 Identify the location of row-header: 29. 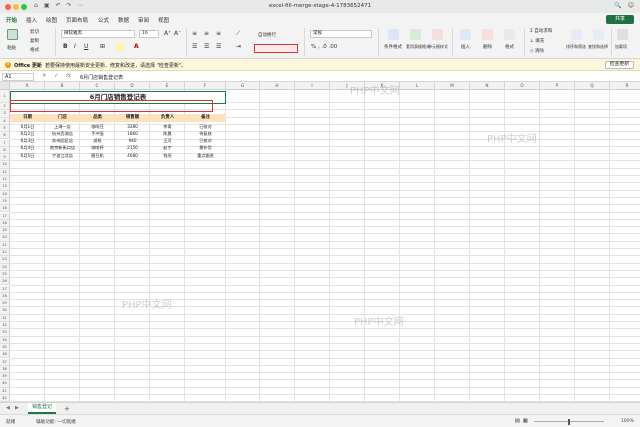
(5, 304).